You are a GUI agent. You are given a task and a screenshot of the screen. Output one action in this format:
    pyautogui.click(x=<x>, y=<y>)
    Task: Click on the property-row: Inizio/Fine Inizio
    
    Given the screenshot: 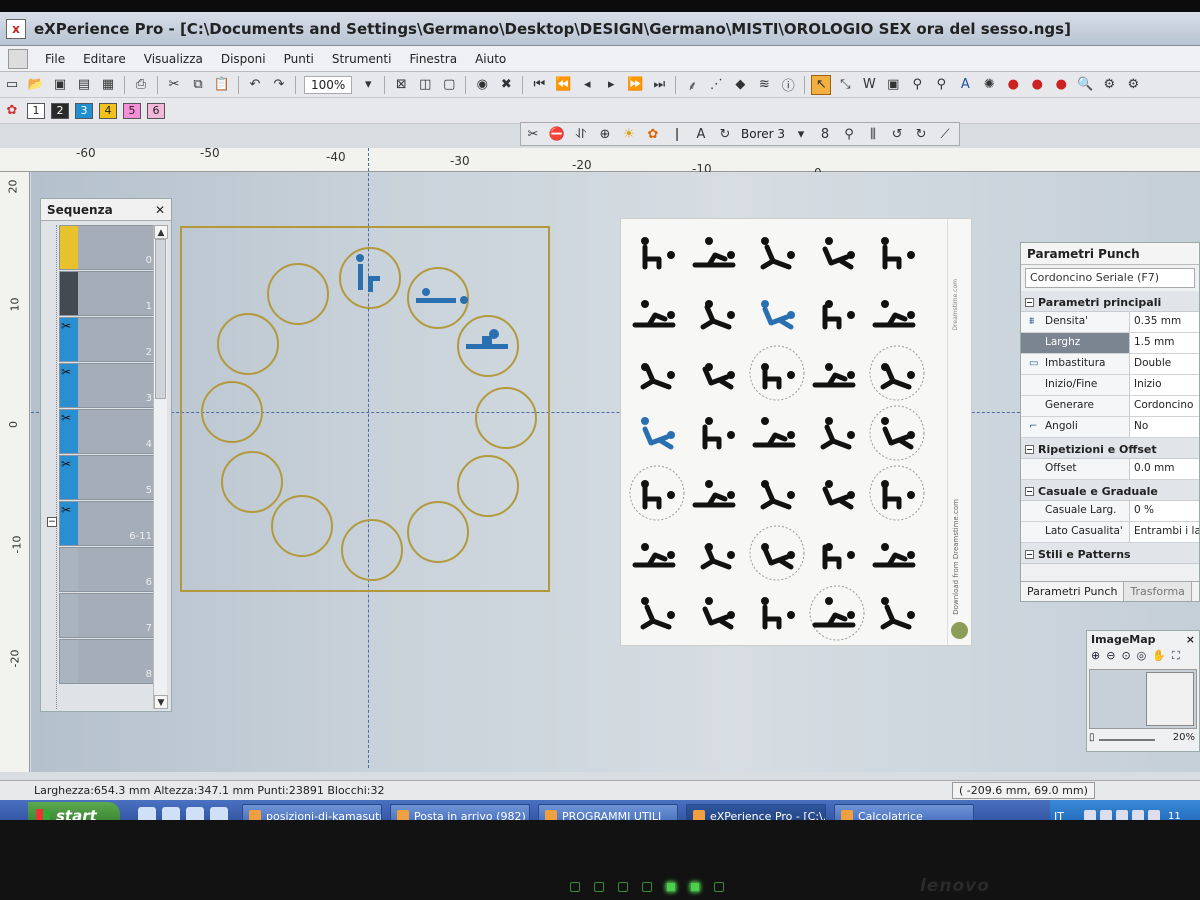 What is the action you would take?
    pyautogui.click(x=1110, y=385)
    